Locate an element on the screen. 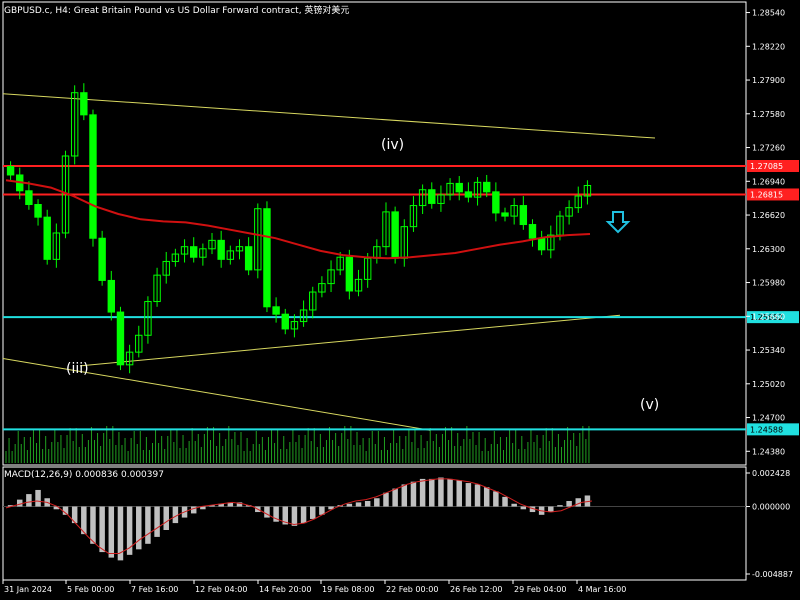 The image size is (800, 600). x-tick-label: 14 Feb 20:00 is located at coordinates (285, 589).